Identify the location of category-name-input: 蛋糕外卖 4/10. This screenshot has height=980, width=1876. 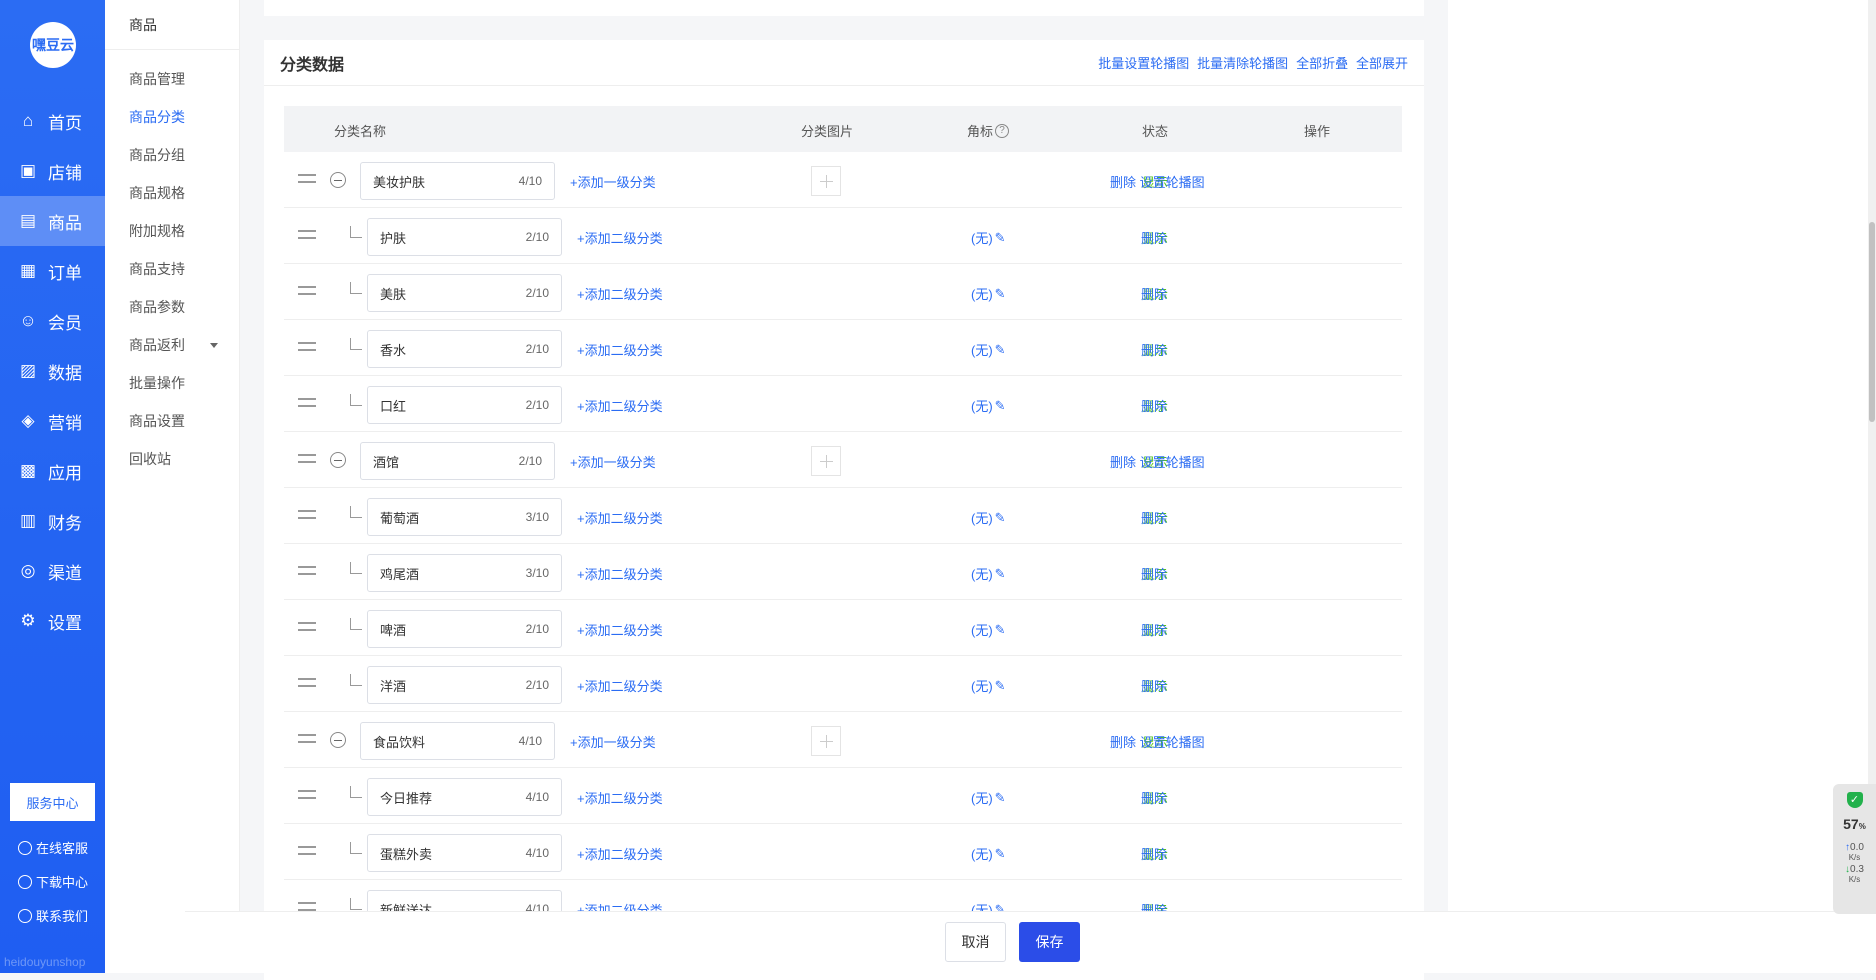
(464, 853).